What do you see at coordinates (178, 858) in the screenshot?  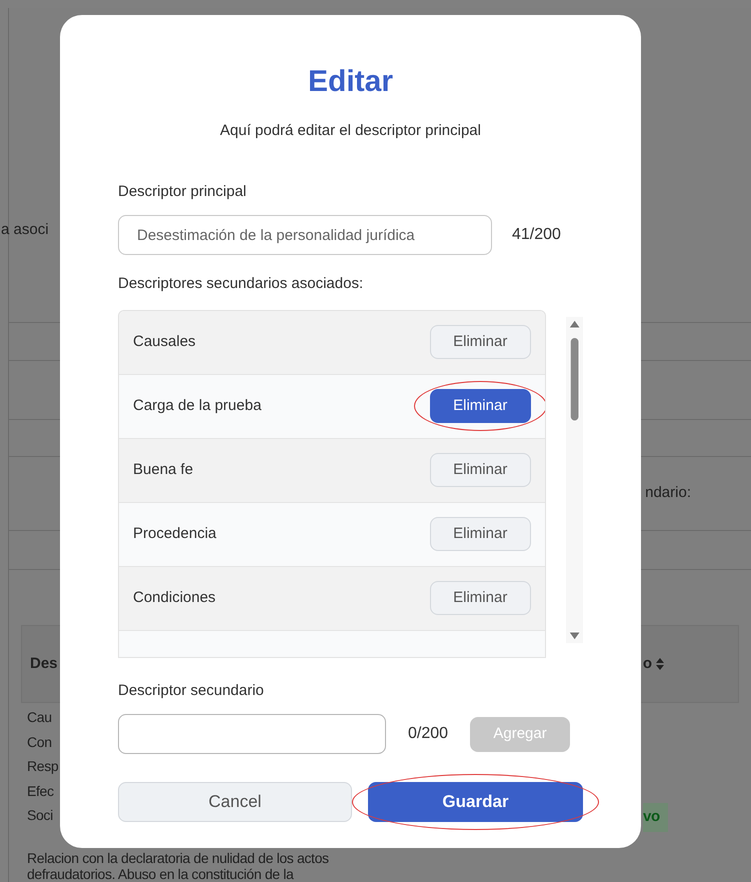 I see `table-cell: Relacion con la declaratoria de nulidad de los actos` at bounding box center [178, 858].